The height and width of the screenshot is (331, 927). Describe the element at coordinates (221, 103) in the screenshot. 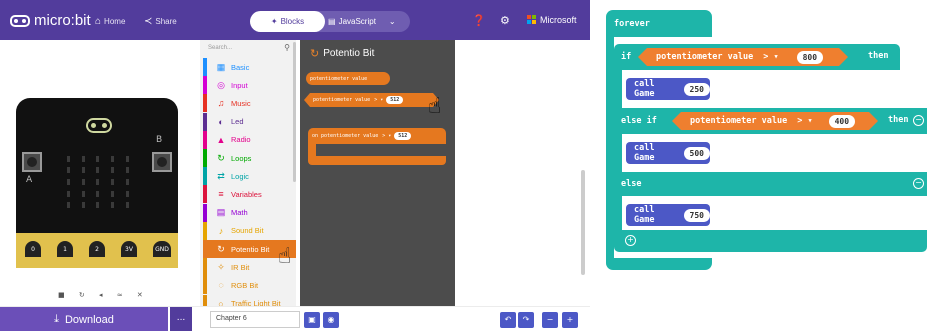

I see `headphones-icon: ♫` at that location.